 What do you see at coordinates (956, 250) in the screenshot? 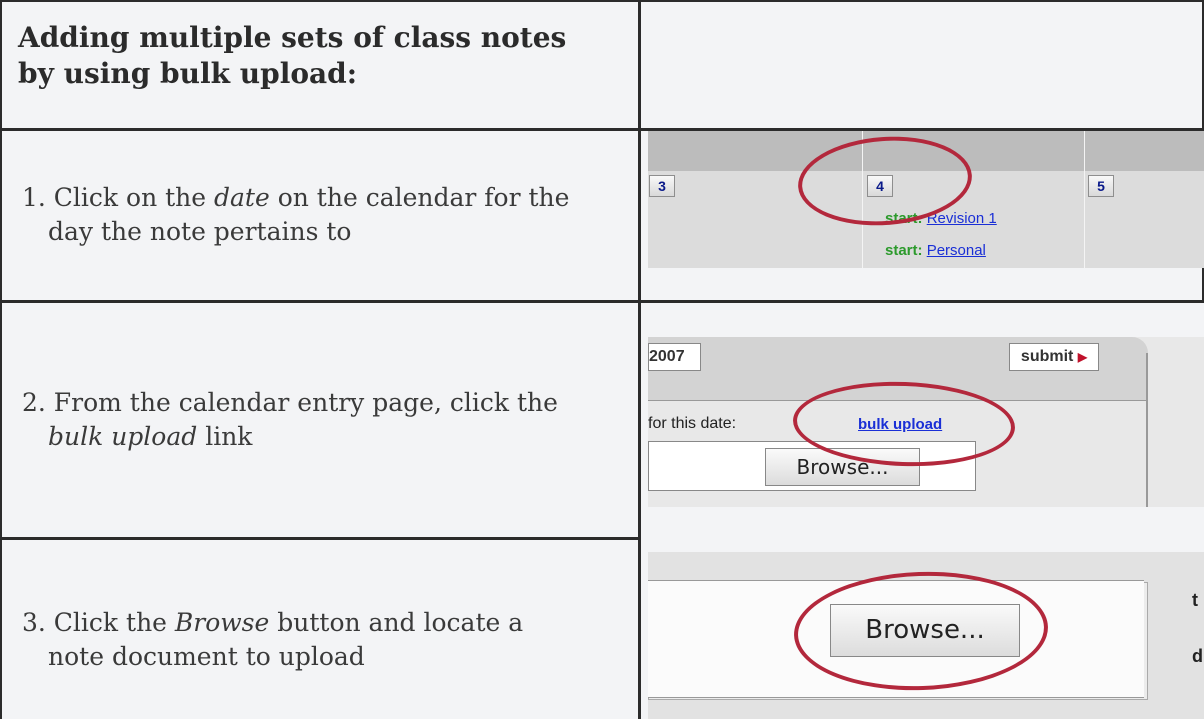
I see `event-link-personal: Personal` at bounding box center [956, 250].